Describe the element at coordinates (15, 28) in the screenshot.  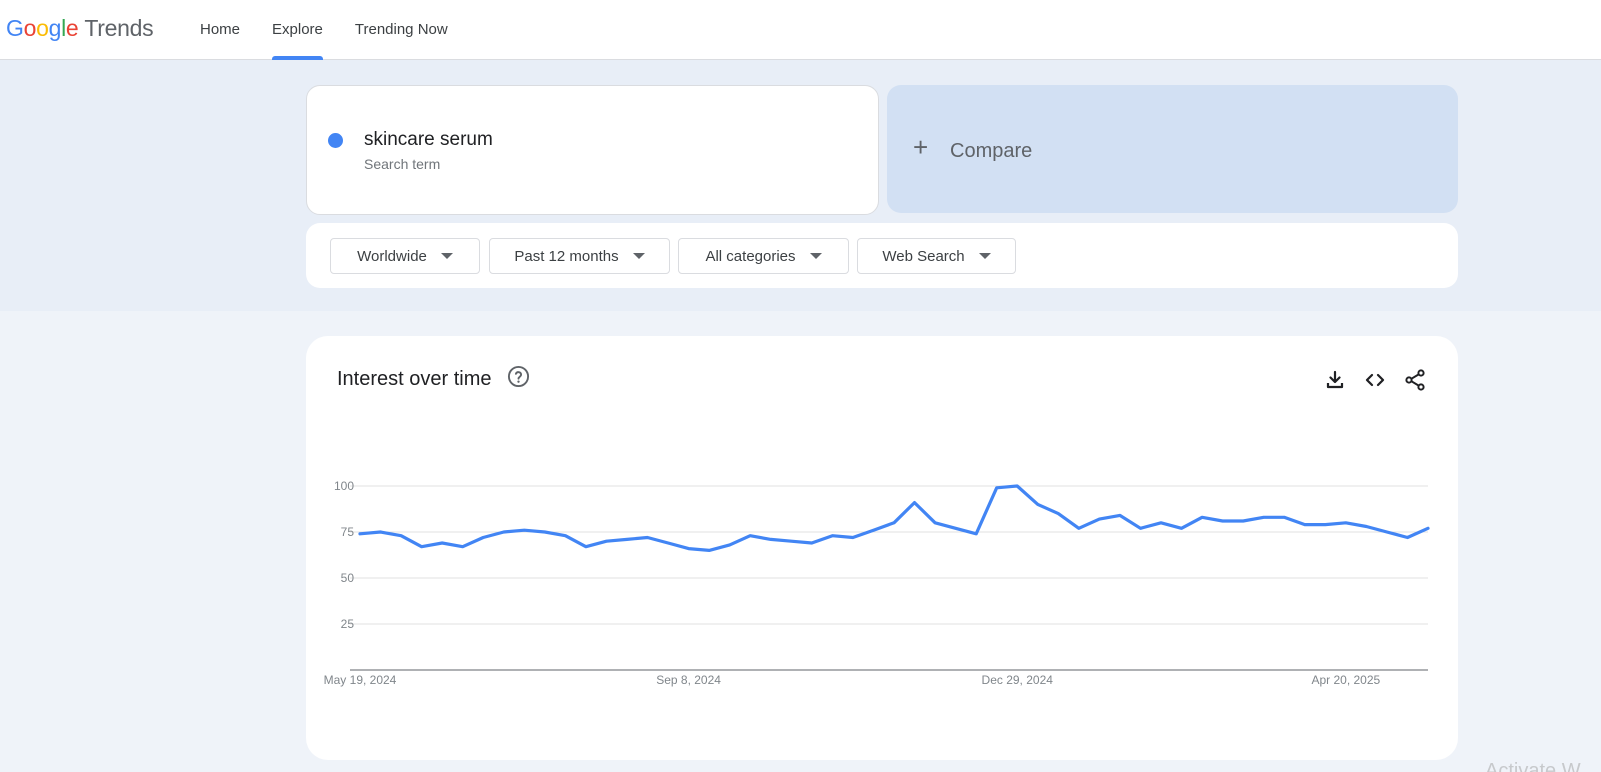
I see `logo-letter: G` at that location.